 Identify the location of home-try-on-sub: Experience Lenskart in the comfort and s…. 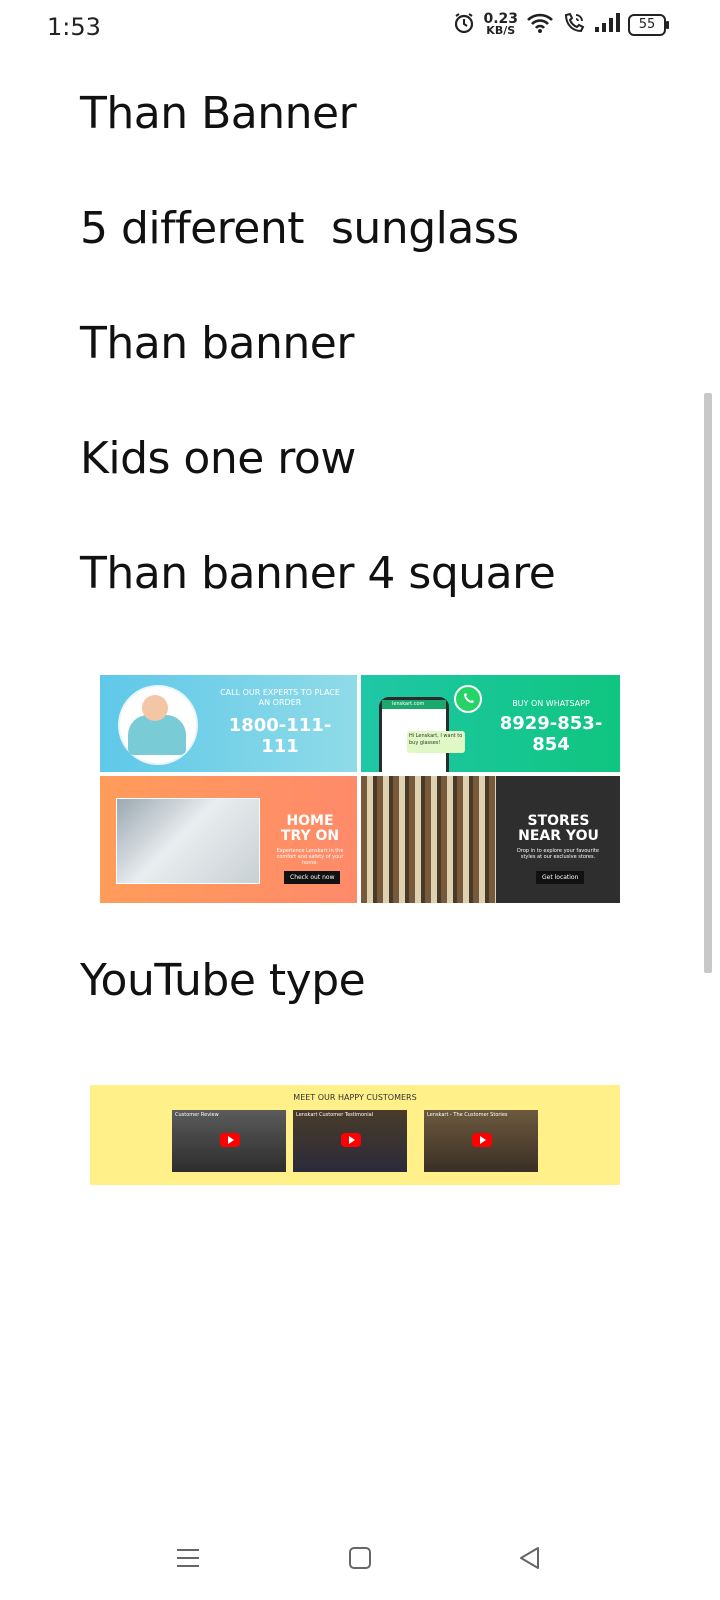
(310, 857).